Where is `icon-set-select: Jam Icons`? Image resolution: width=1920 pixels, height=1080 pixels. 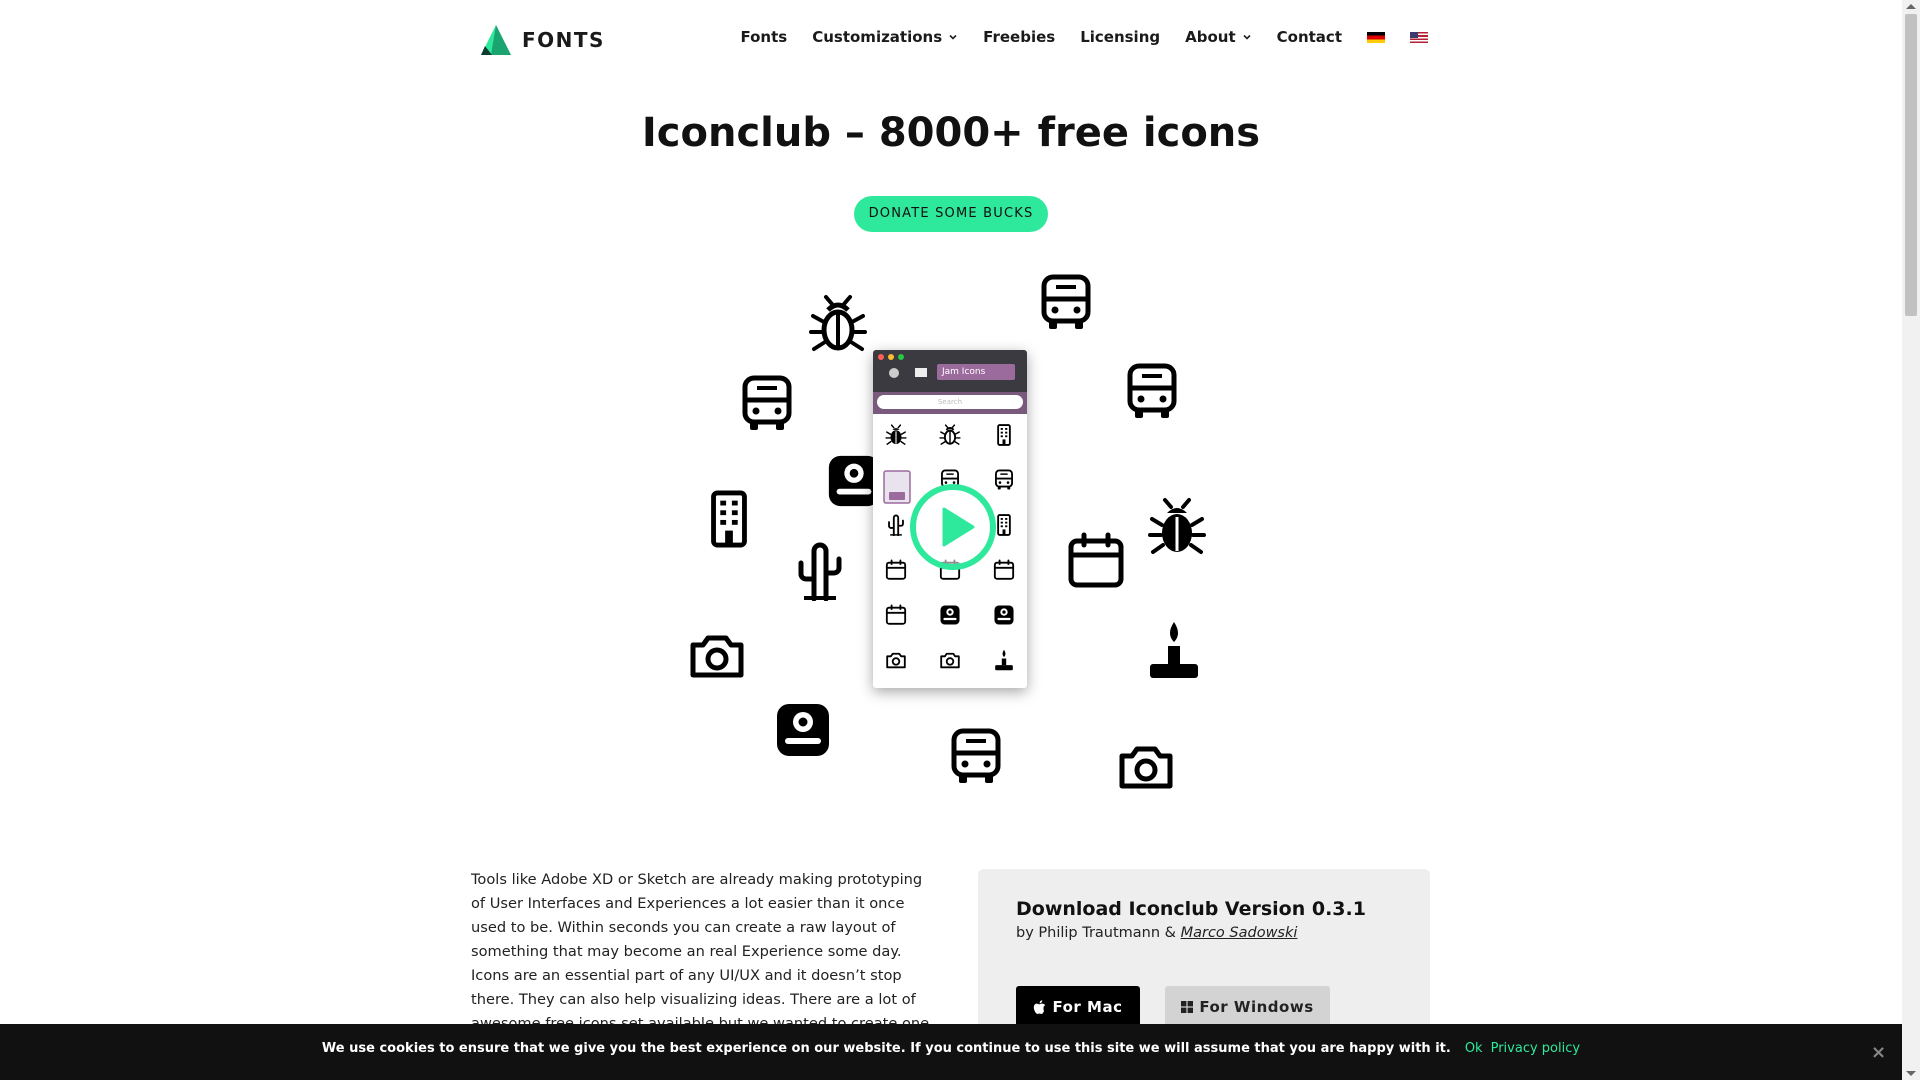
icon-set-select: Jam Icons is located at coordinates (976, 372).